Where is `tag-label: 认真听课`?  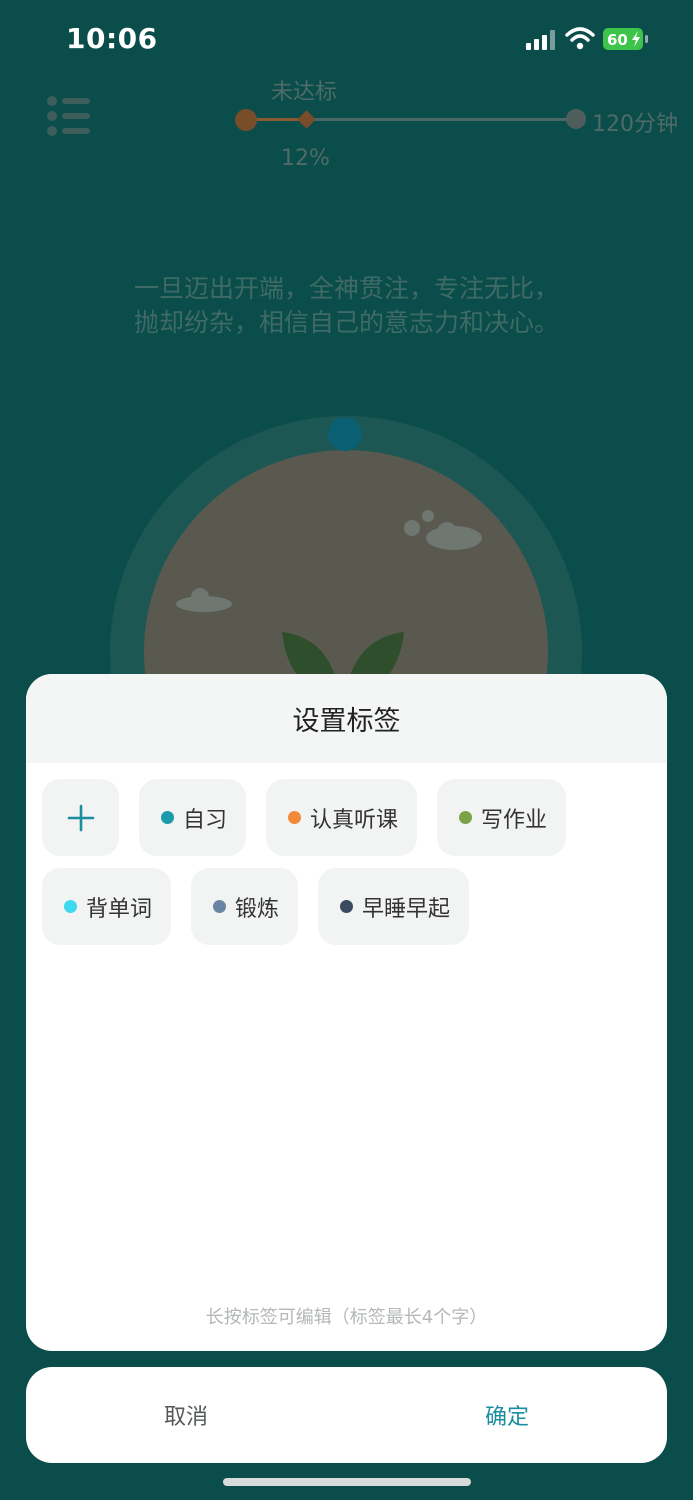 tag-label: 认真听课 is located at coordinates (354, 820).